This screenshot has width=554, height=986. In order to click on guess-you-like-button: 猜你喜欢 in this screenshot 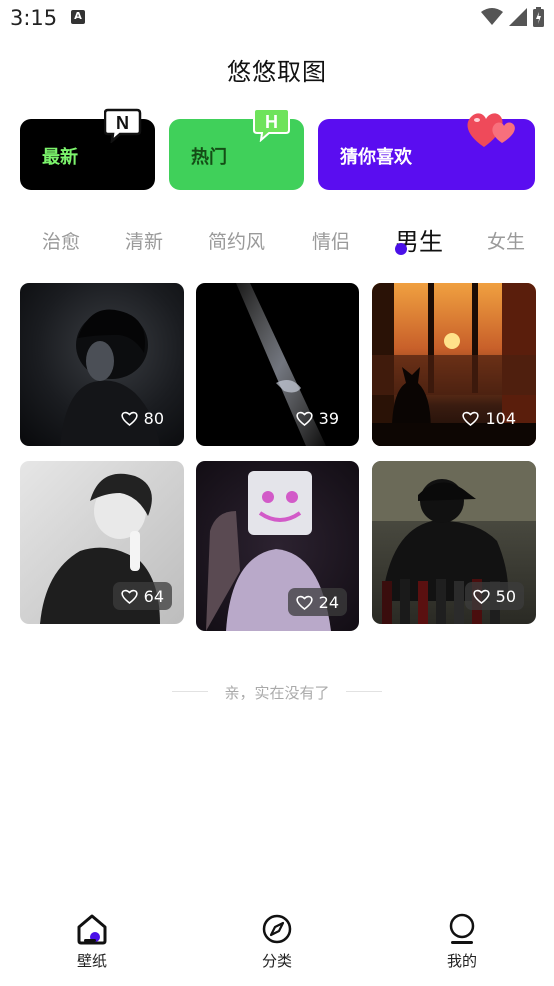, I will do `click(426, 151)`.